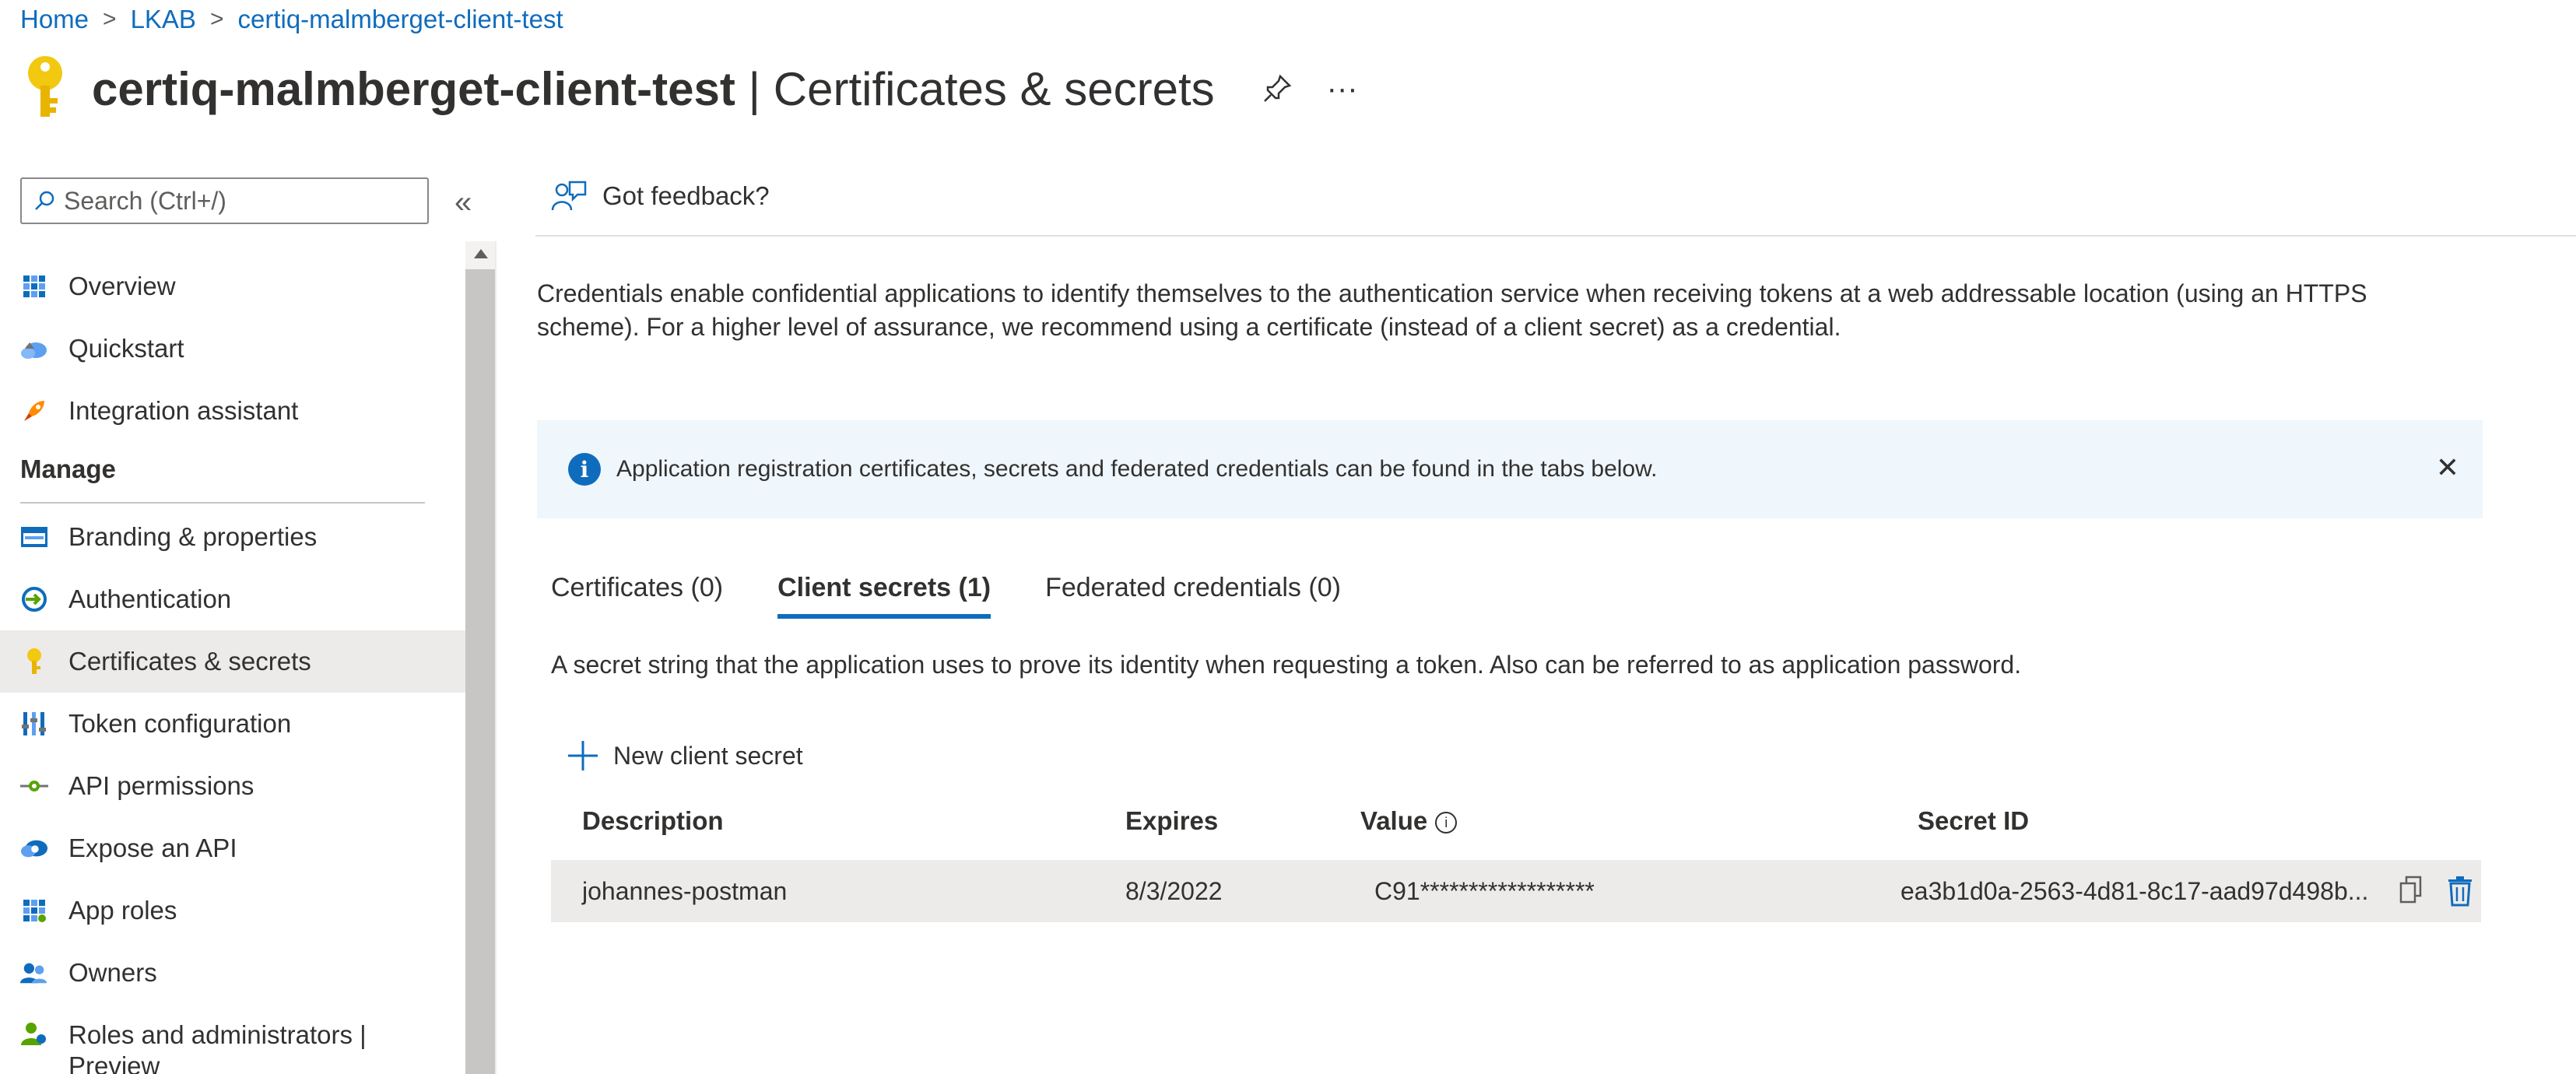 Image resolution: width=2576 pixels, height=1074 pixels. I want to click on sidebar-item-label: Expose an API, so click(153, 848).